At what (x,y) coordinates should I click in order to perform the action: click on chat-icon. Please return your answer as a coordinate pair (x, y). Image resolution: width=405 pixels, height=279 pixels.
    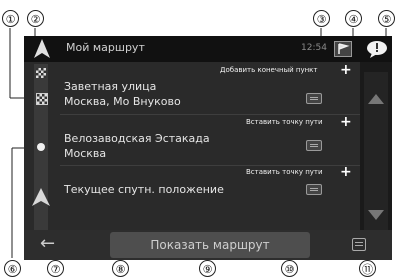
    Looking at the image, I should click on (377, 49).